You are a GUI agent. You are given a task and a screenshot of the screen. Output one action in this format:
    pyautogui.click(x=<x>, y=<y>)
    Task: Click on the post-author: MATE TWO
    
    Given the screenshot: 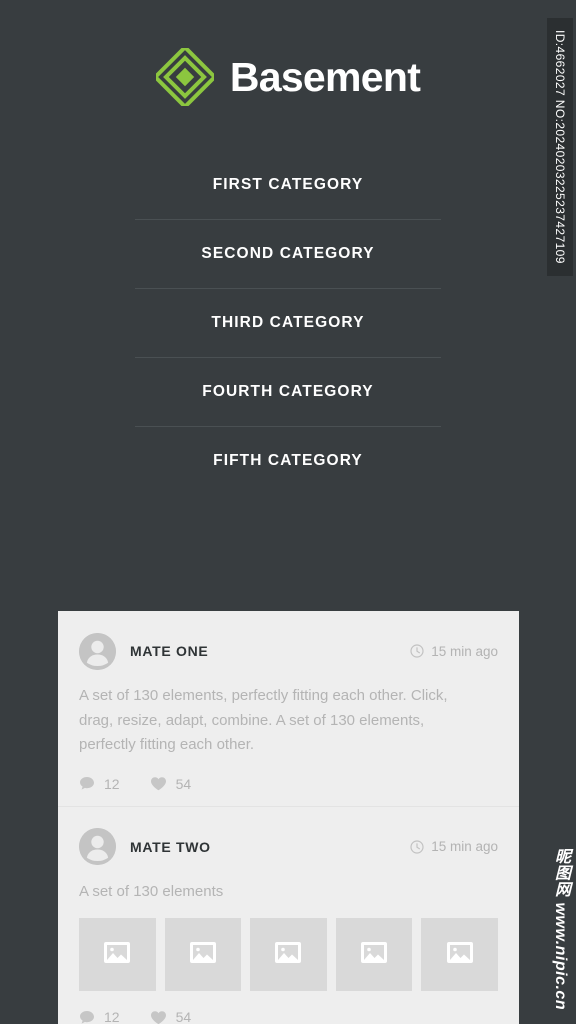 What is the action you would take?
    pyautogui.click(x=170, y=846)
    